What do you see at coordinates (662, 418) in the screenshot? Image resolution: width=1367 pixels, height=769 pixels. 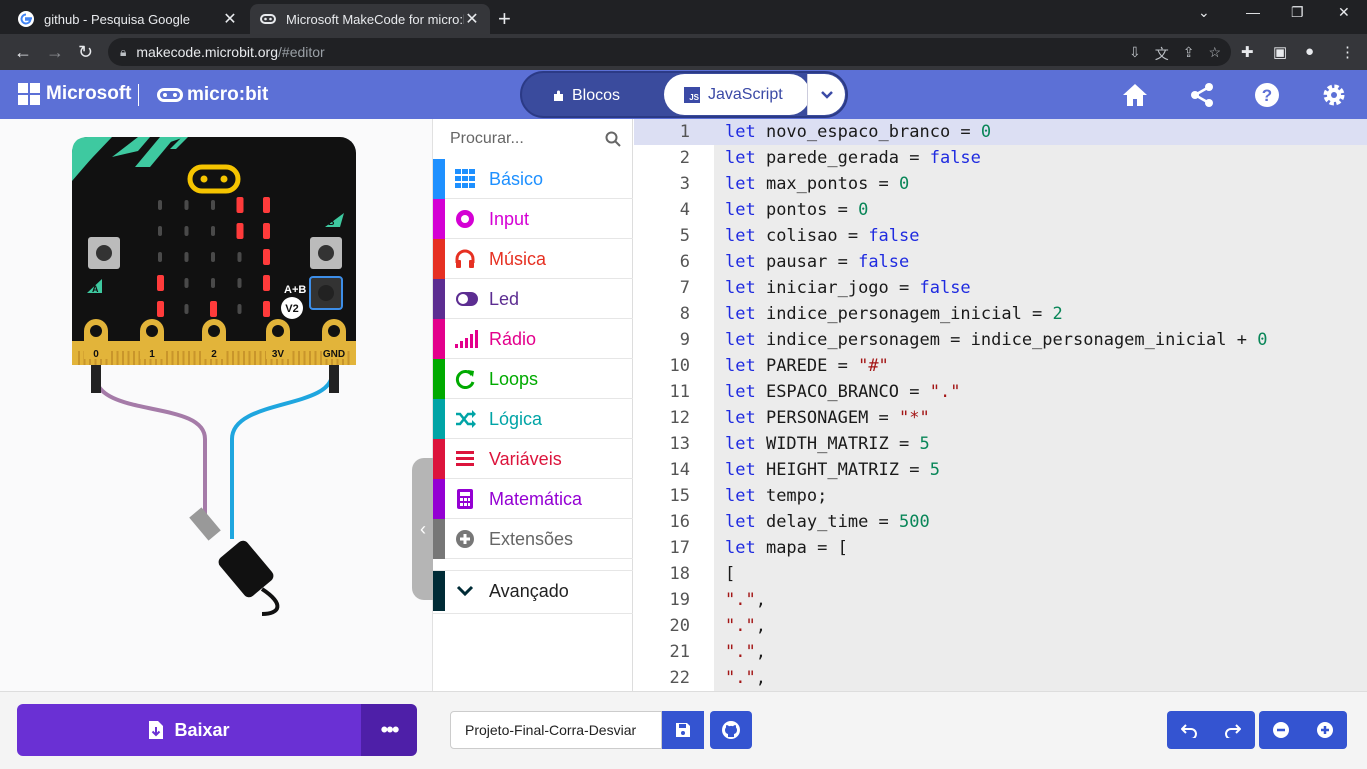 I see `line-number: 12` at bounding box center [662, 418].